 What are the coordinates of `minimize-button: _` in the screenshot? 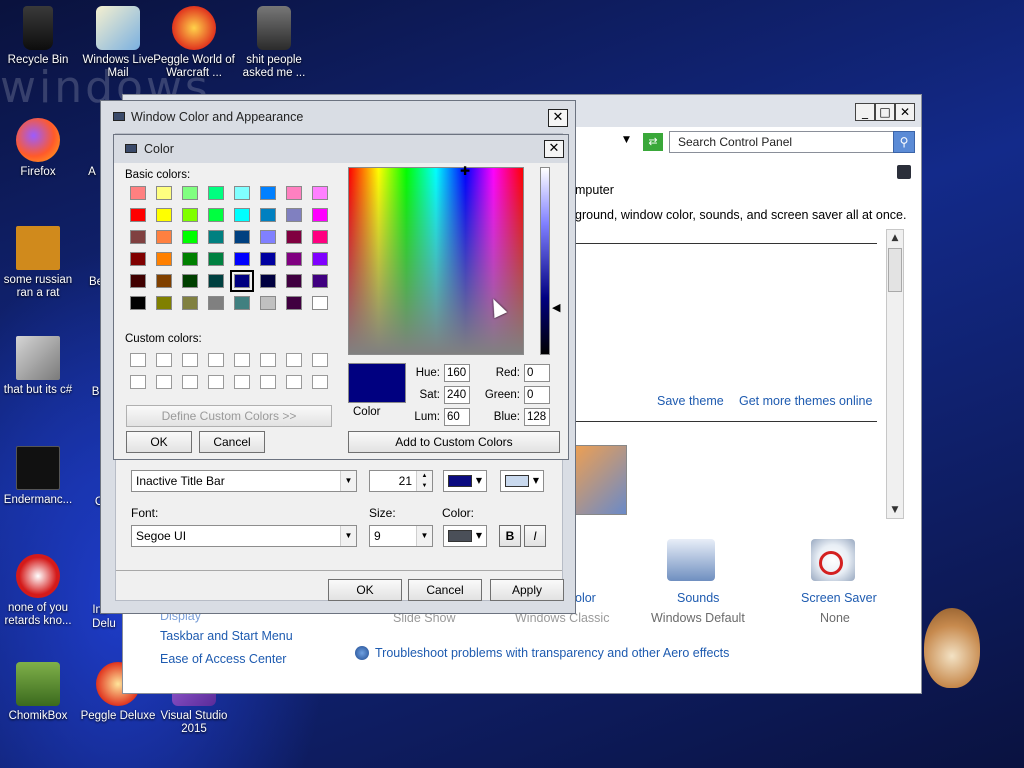 It's located at (865, 112).